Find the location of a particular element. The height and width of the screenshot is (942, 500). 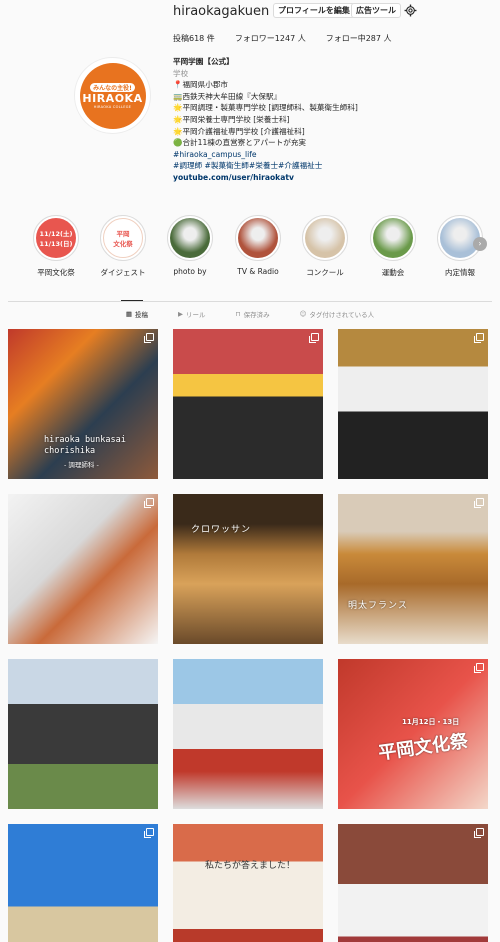

highlight-label: 平岡文化祭 is located at coordinates (56, 272).